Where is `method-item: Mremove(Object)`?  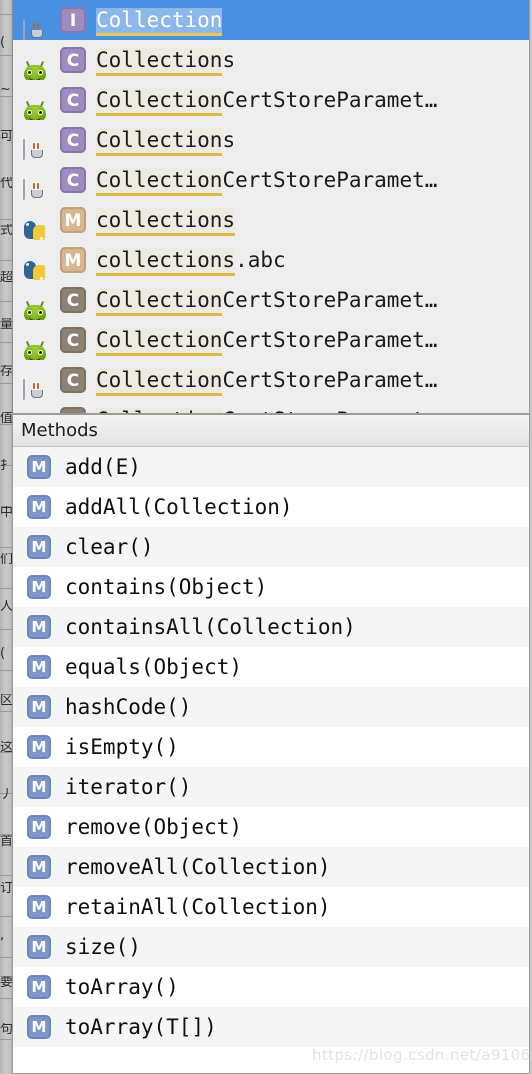
method-item: Mremove(Object) is located at coordinates (271, 827).